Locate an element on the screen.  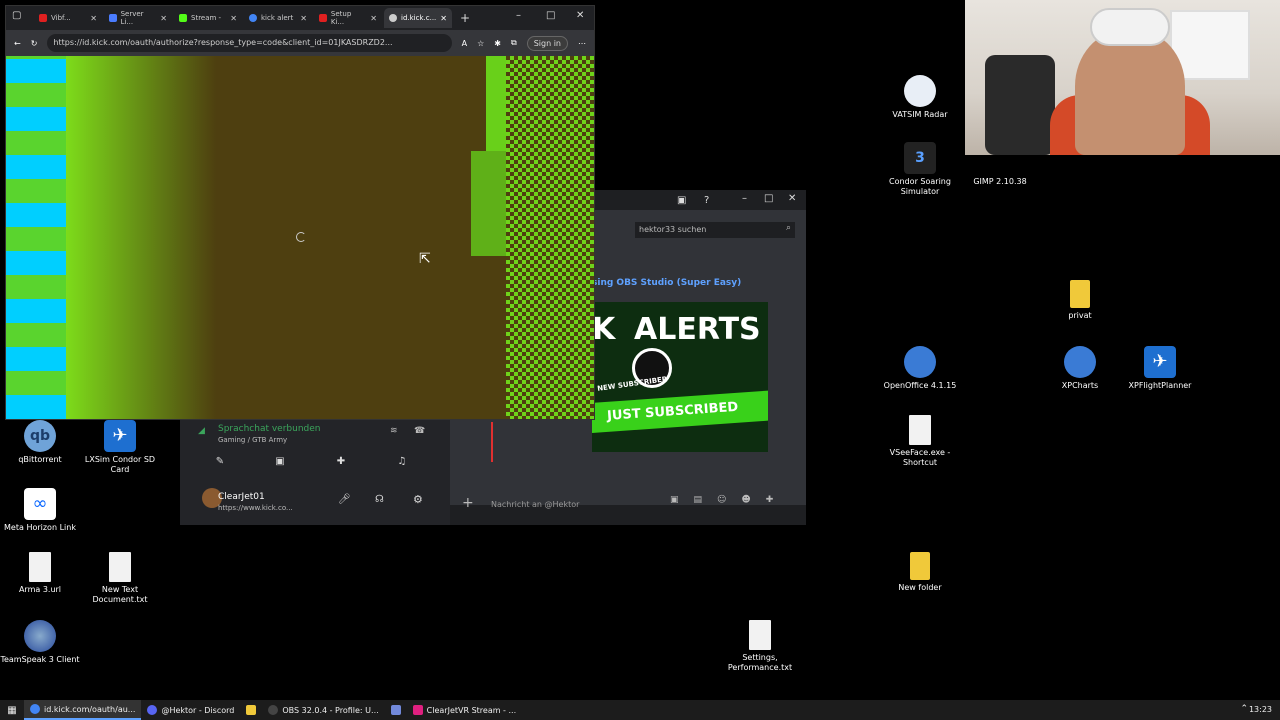
meta-icon: ∞ is located at coordinates (40, 504).